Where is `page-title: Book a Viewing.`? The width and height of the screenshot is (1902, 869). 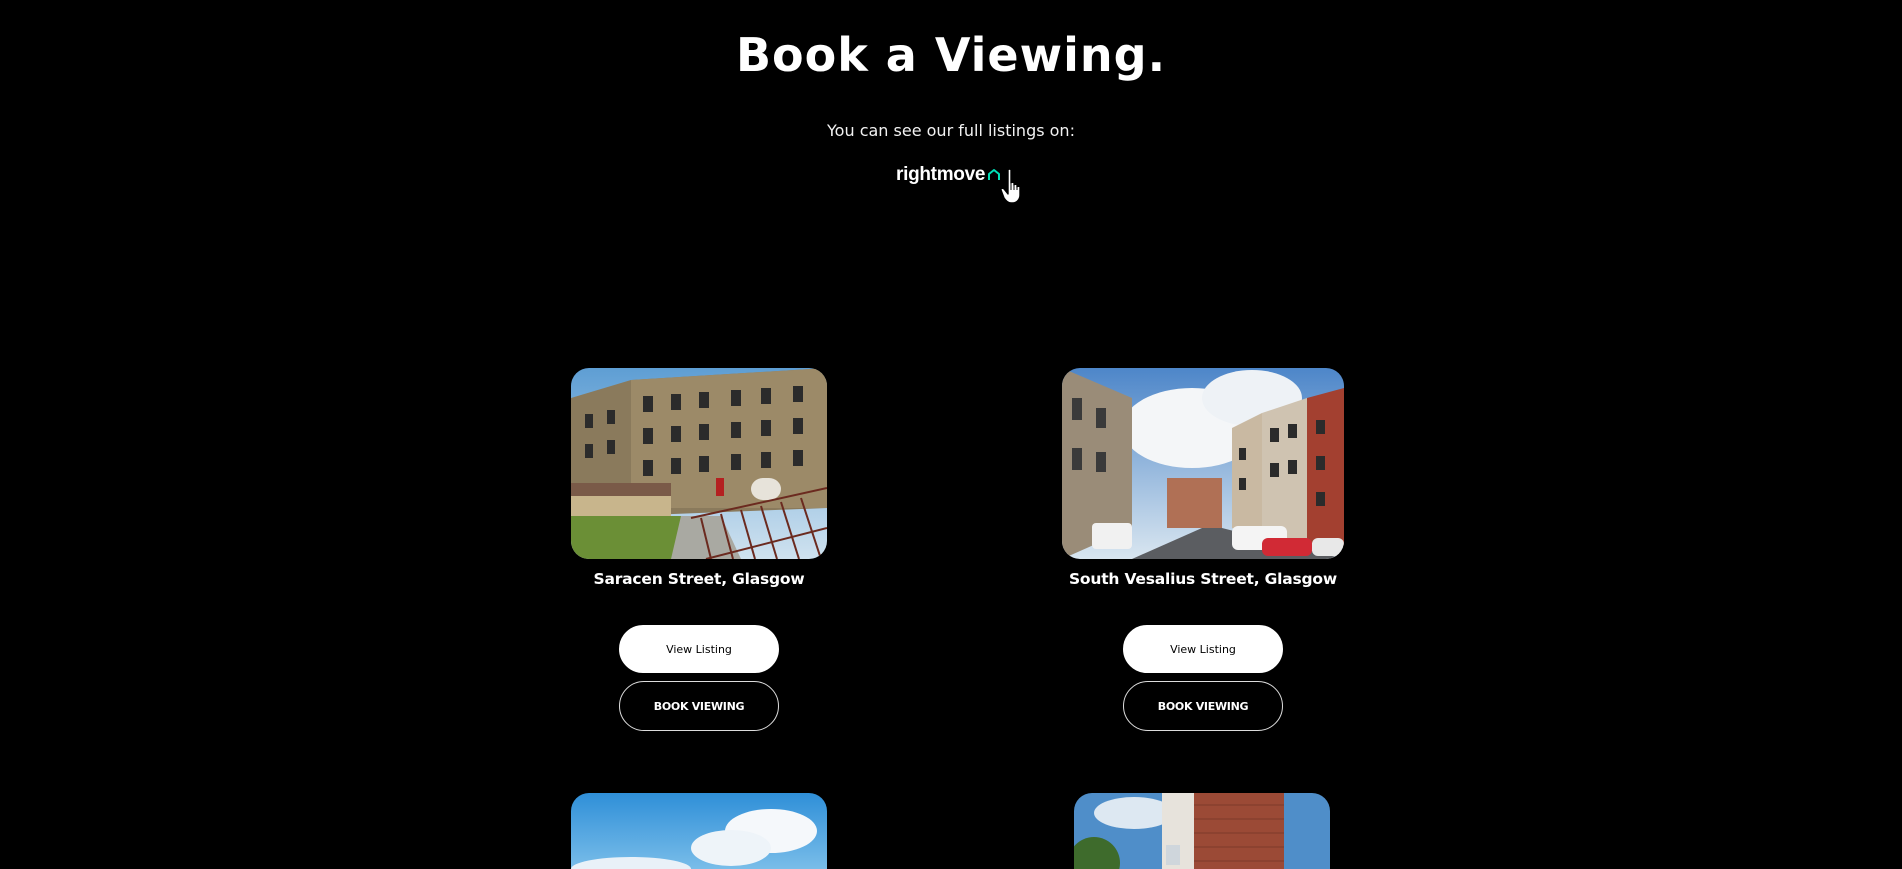
page-title: Book a Viewing. is located at coordinates (951, 55).